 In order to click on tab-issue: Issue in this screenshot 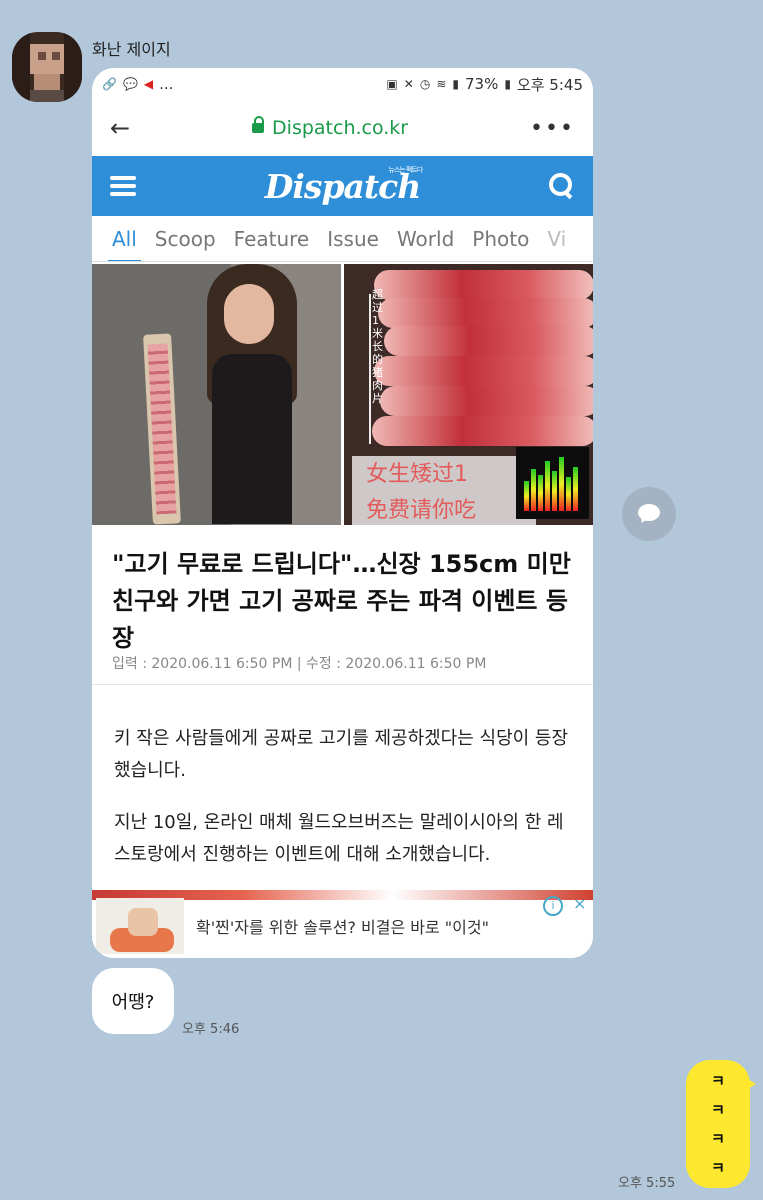, I will do `click(353, 238)`.